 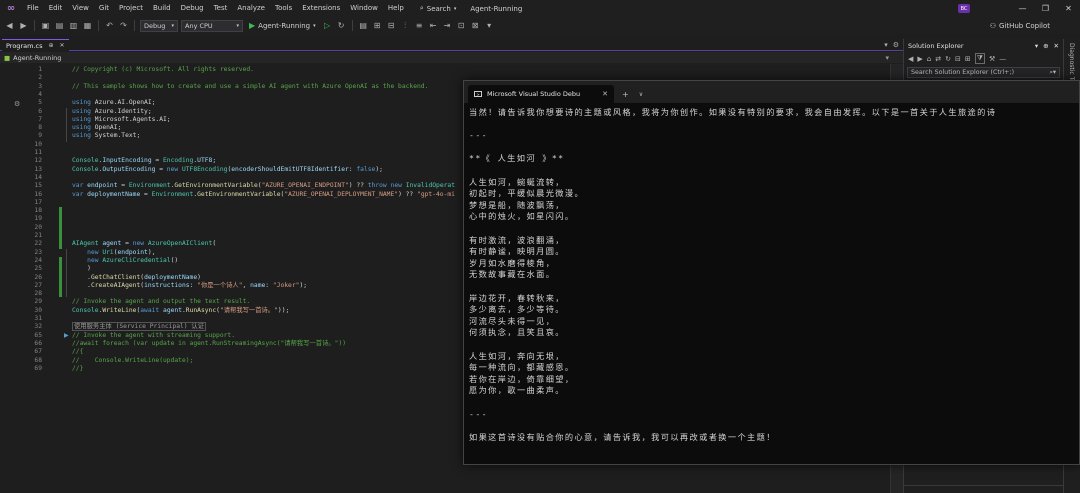 I want to click on menu-item: Git, so click(x=104, y=8).